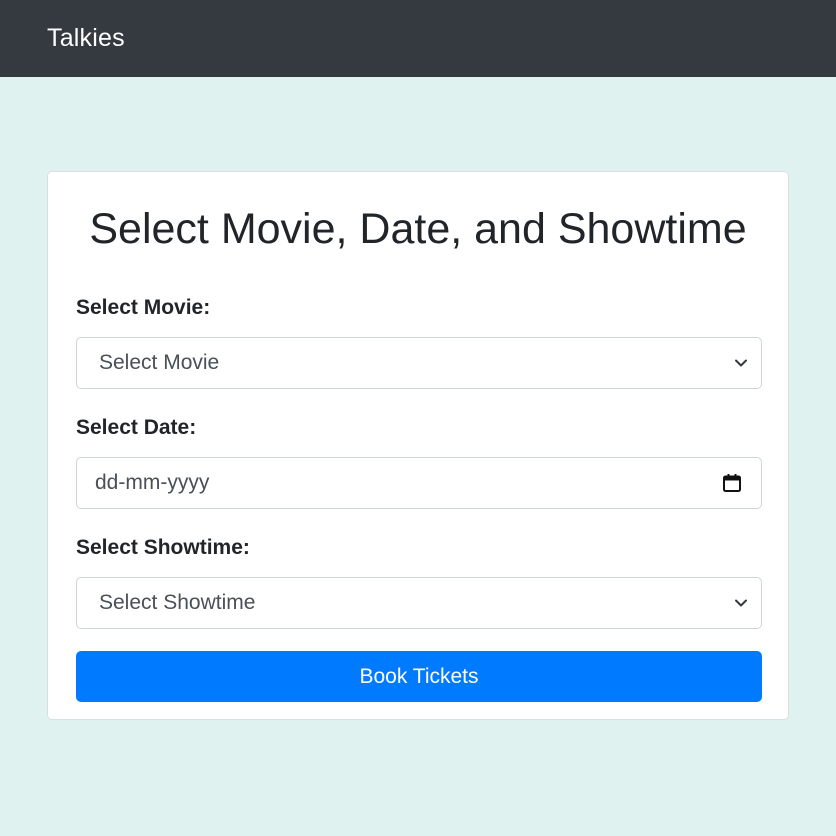 The image size is (836, 836). What do you see at coordinates (136, 427) in the screenshot?
I see `date-label: Select Date:` at bounding box center [136, 427].